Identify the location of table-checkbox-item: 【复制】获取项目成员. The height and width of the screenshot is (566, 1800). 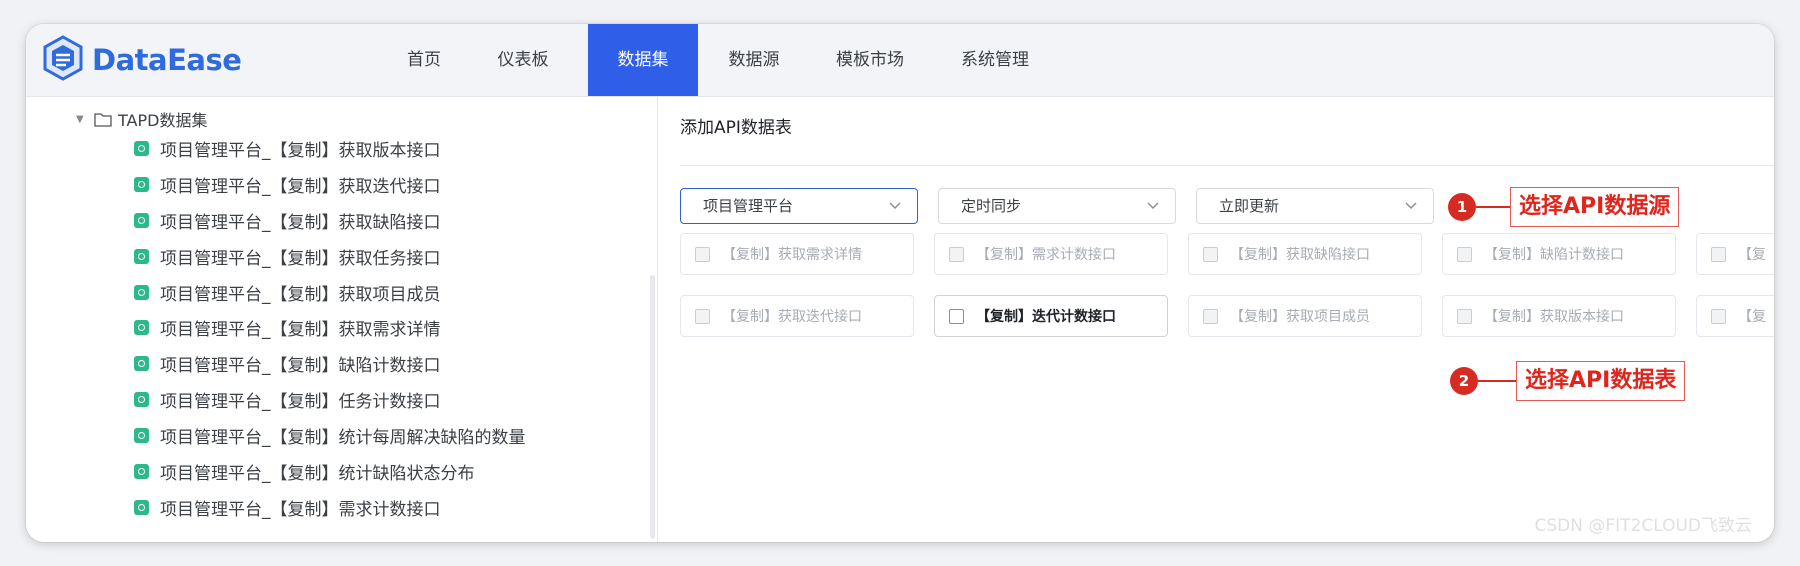
(1305, 316).